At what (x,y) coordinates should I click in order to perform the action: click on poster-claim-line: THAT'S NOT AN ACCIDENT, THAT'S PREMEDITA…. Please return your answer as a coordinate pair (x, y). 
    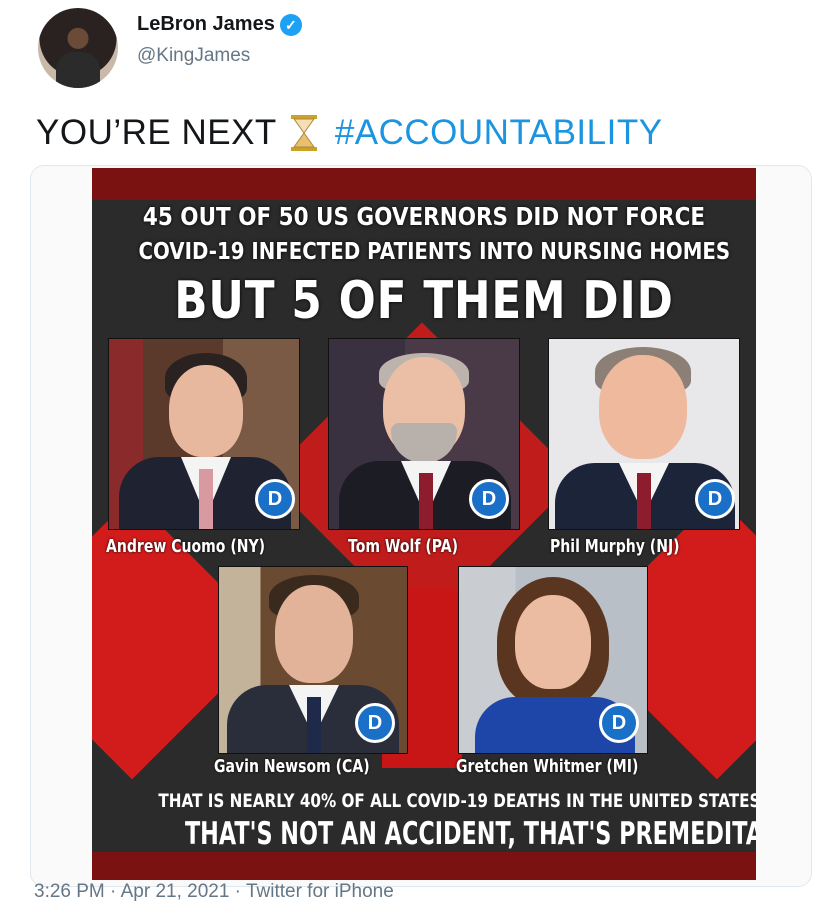
    Looking at the image, I should click on (470, 834).